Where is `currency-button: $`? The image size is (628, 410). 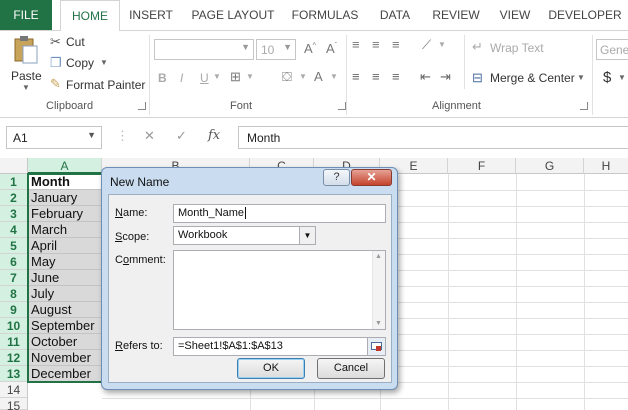 currency-button: $ is located at coordinates (607, 77).